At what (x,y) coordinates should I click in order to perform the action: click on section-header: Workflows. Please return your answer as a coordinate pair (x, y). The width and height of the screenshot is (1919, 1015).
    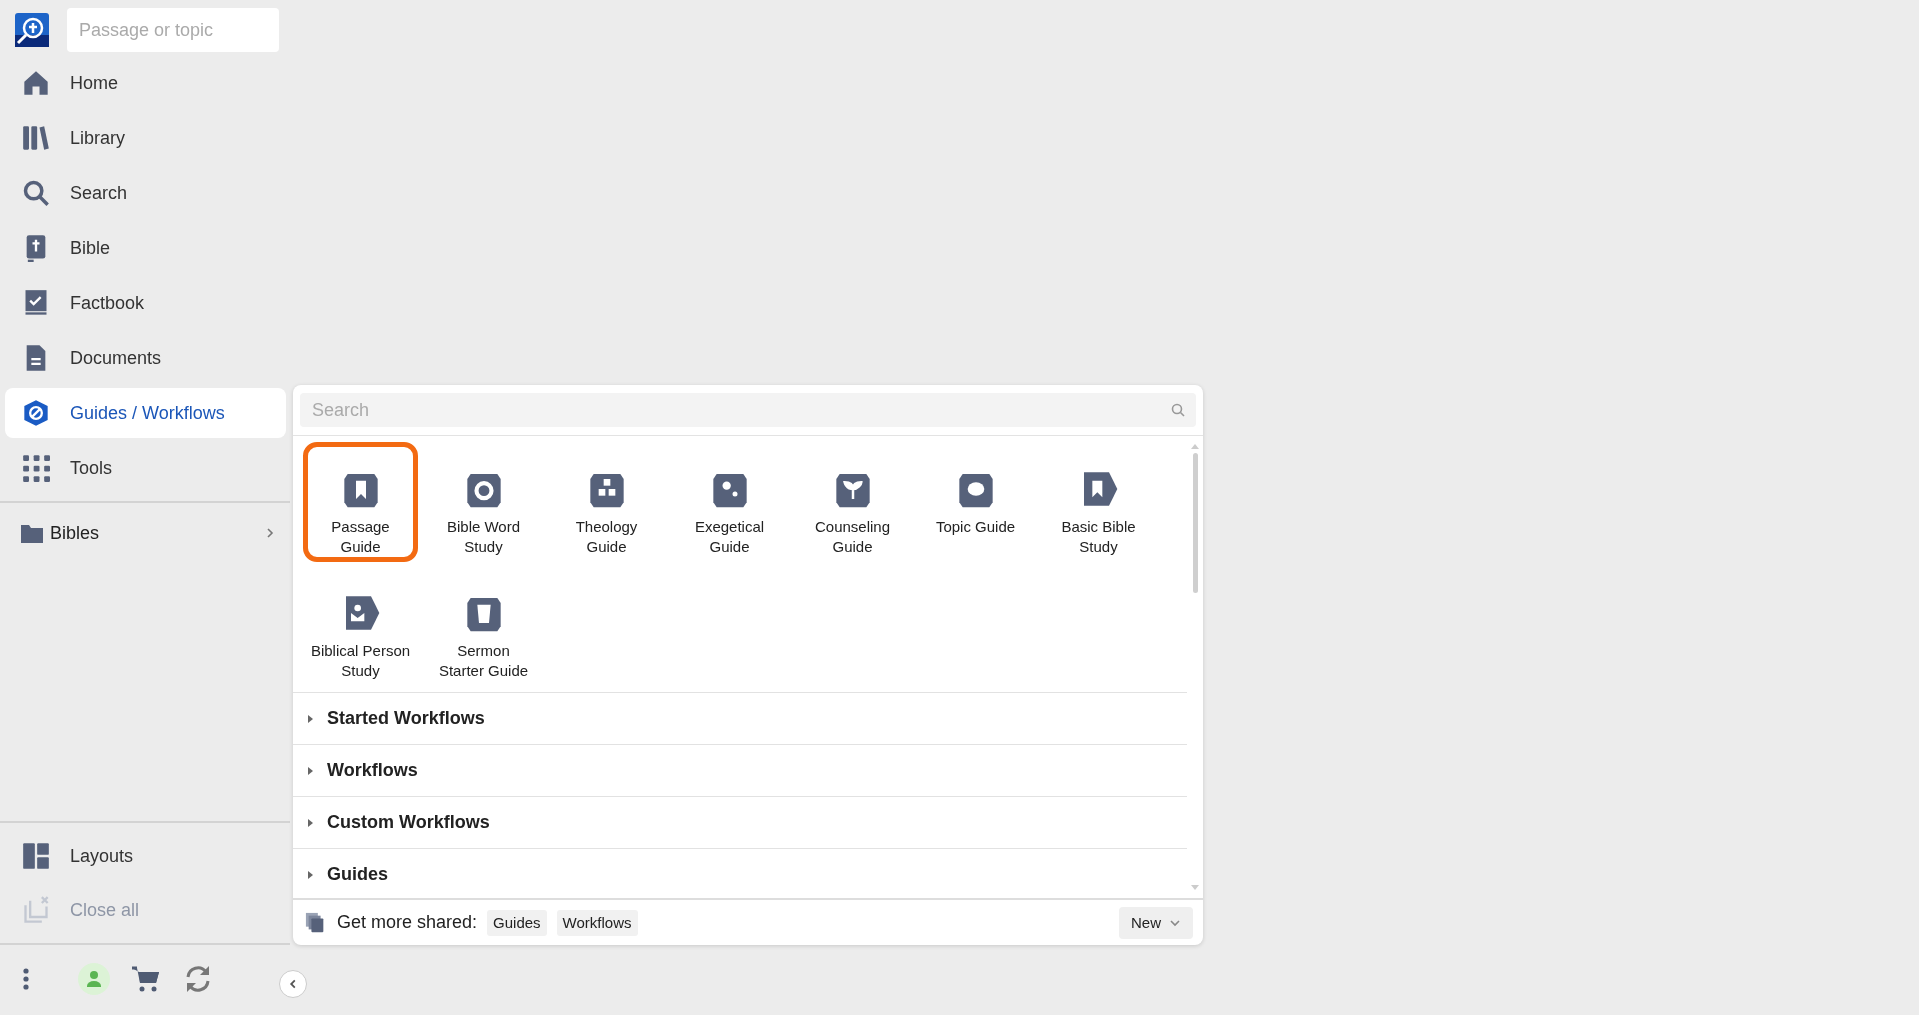
    Looking at the image, I should click on (740, 770).